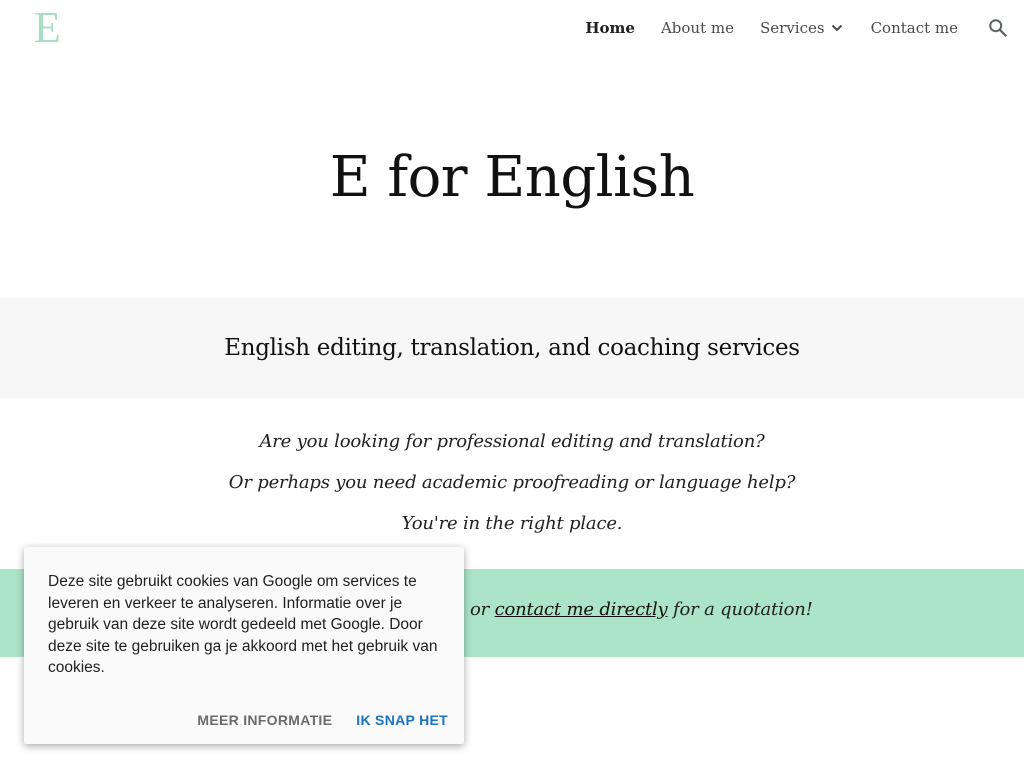 Image resolution: width=1024 pixels, height=768 pixels. I want to click on cta-text: or contact me directly for a quotation!, so click(641, 609).